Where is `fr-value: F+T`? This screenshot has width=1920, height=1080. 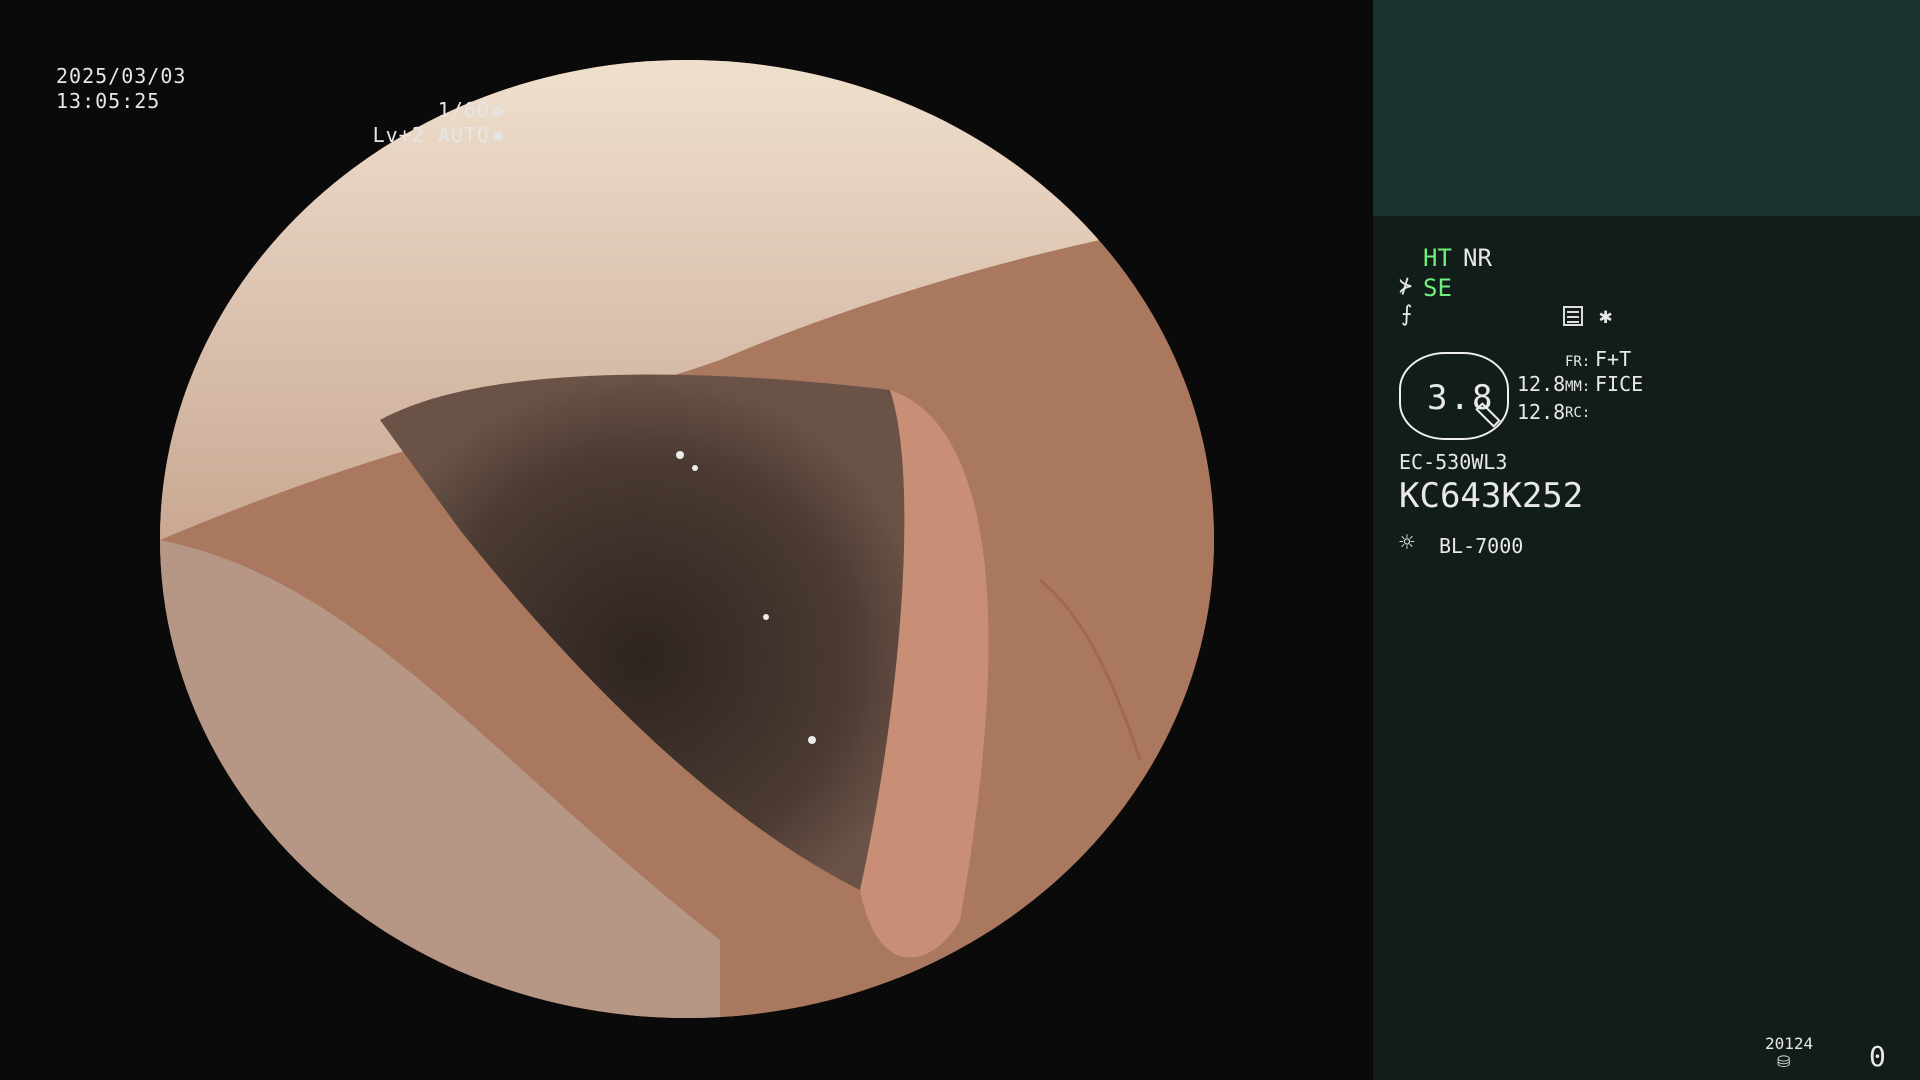 fr-value: F+T is located at coordinates (1613, 359).